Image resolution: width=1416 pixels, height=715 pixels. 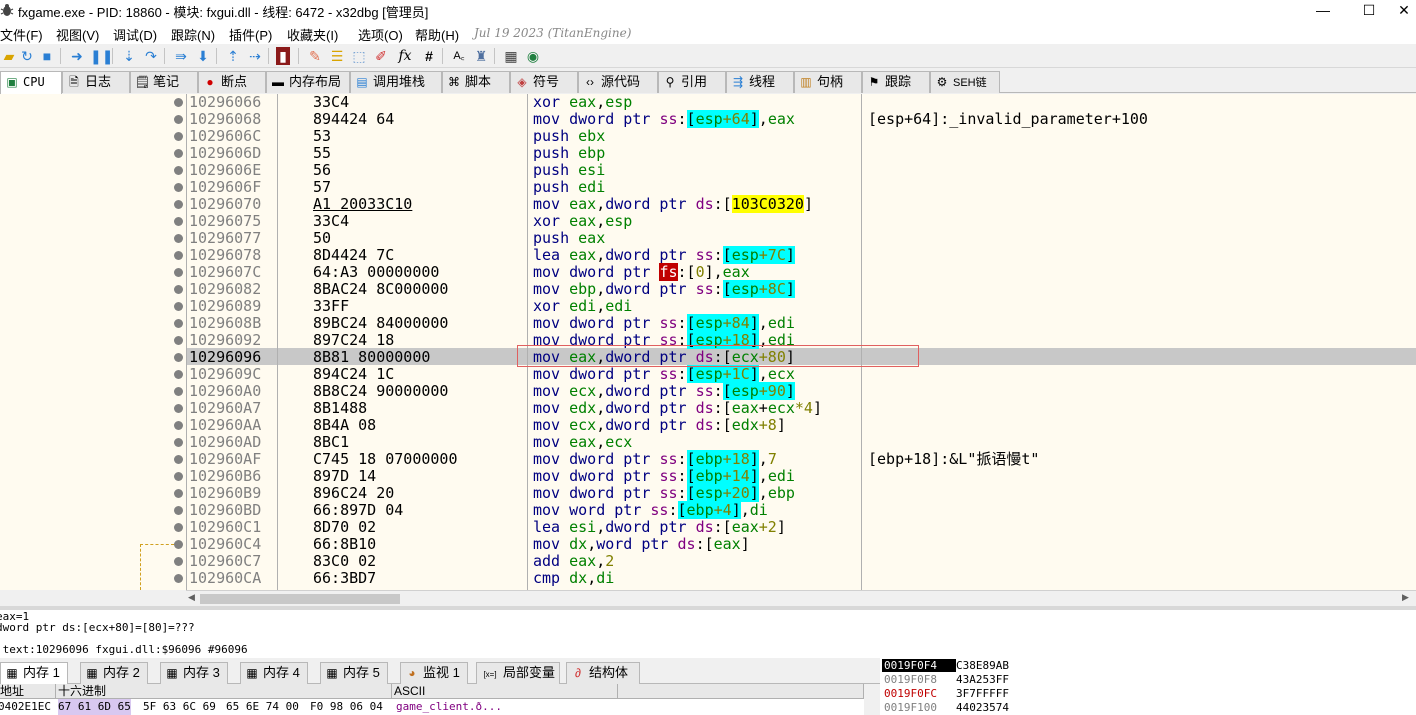 What do you see at coordinates (203, 56) in the screenshot?
I see `trace-over-icon: ⬇` at bounding box center [203, 56].